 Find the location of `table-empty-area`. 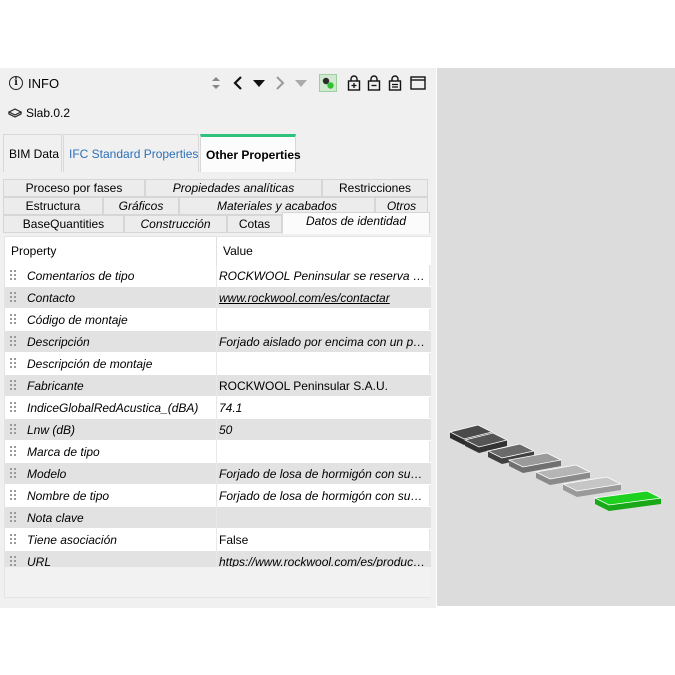

table-empty-area is located at coordinates (218, 582).